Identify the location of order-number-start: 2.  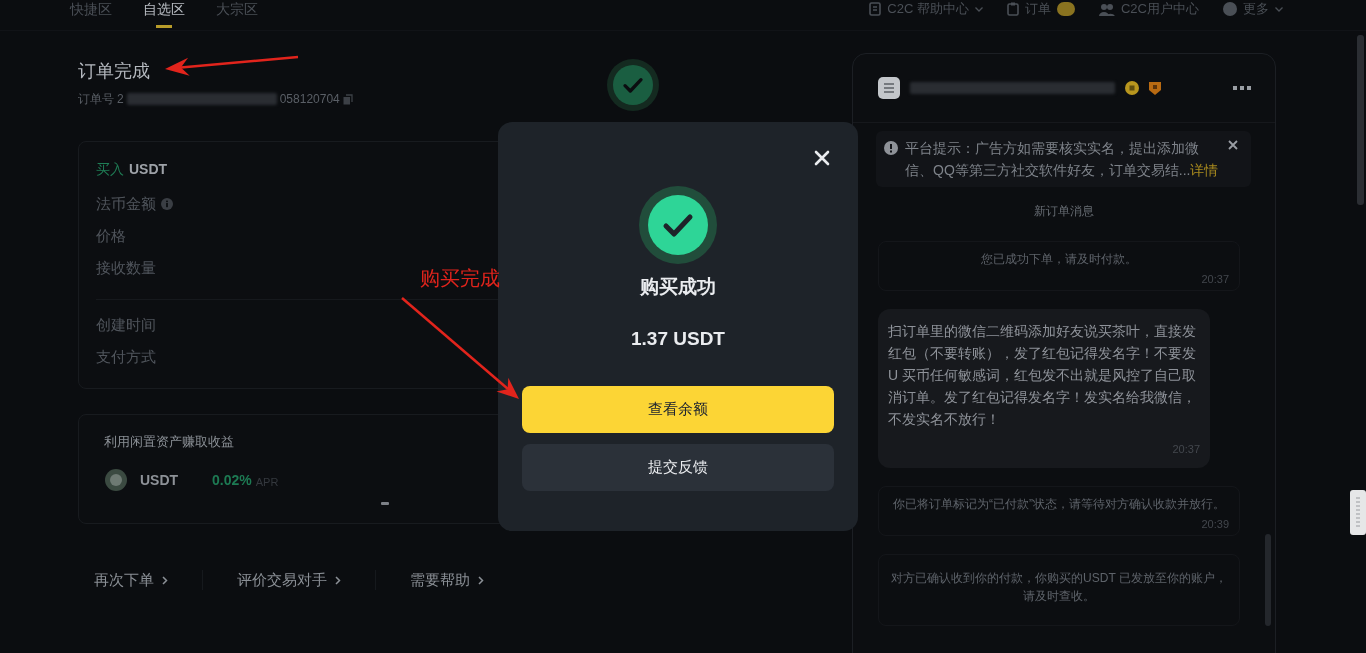
(120, 99).